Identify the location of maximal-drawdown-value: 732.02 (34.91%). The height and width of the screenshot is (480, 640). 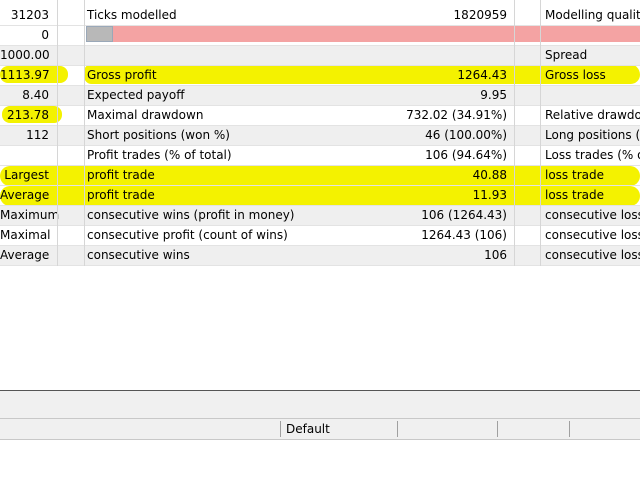
(456, 115).